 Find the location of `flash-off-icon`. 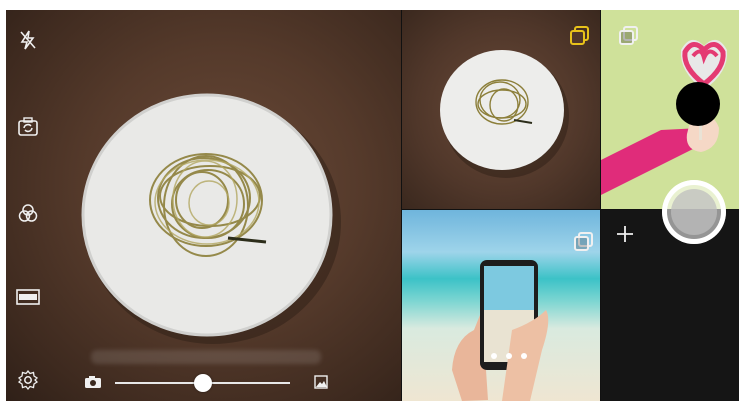

flash-off-icon is located at coordinates (28, 40).